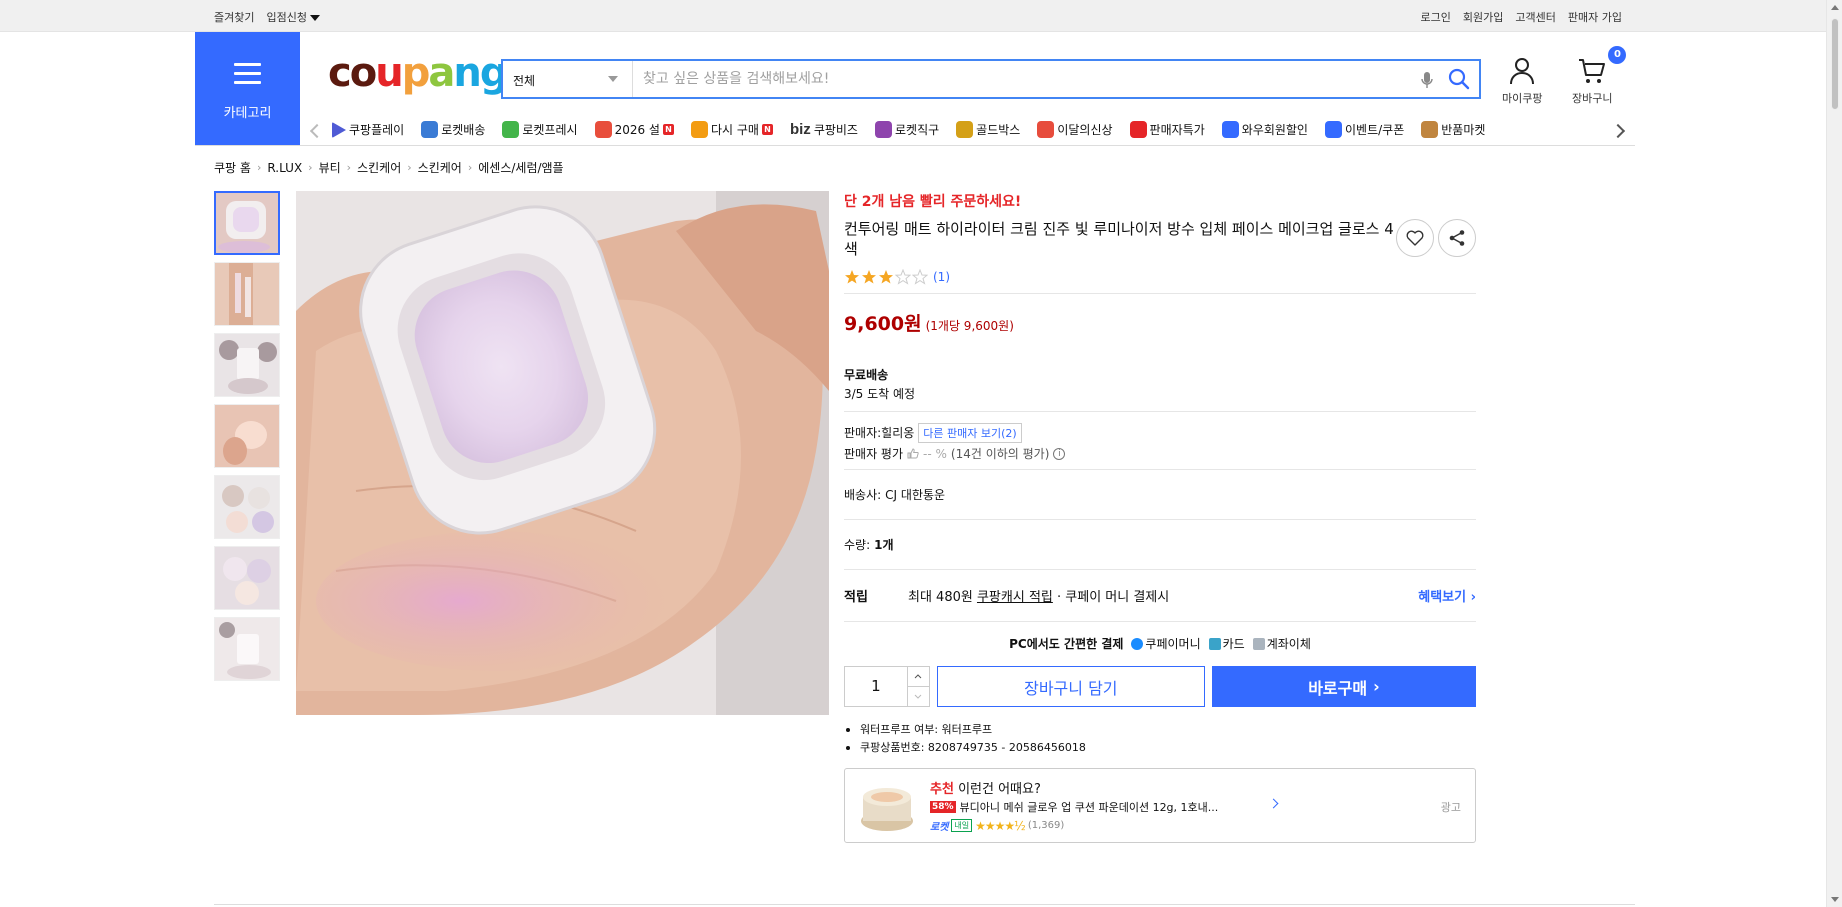 This screenshot has height=907, width=1842. Describe the element at coordinates (1835, 64) in the screenshot. I see `scrollbar-thumb` at that location.